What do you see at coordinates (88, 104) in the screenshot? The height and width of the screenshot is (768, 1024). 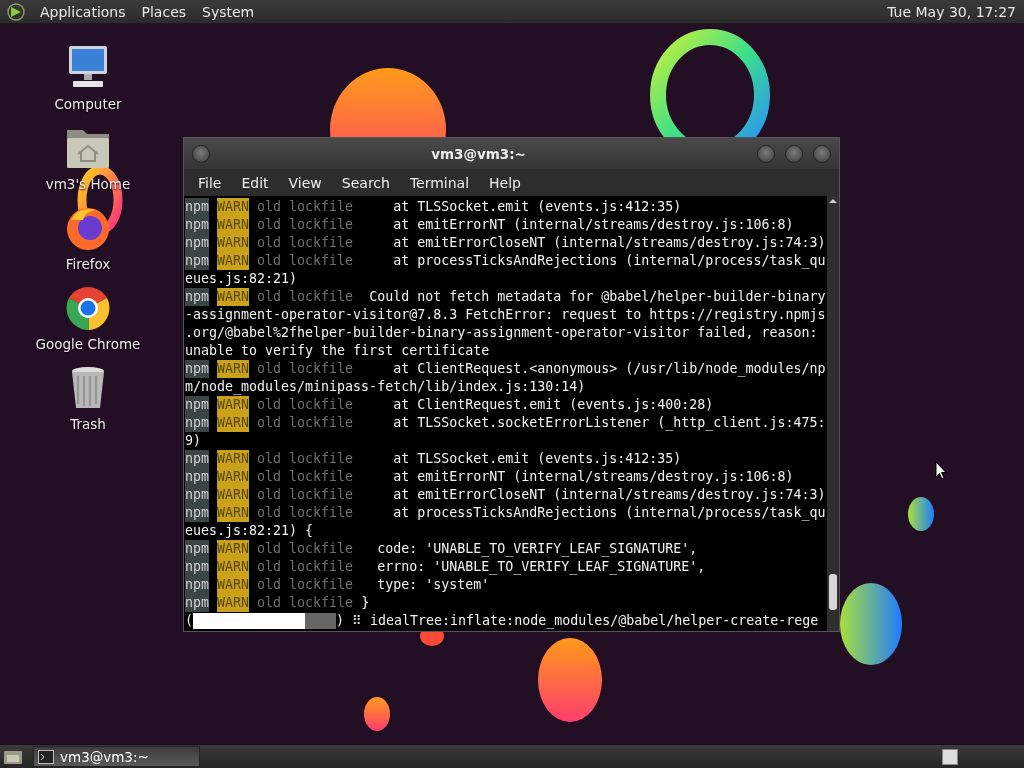 I see `icon-label: Computer` at bounding box center [88, 104].